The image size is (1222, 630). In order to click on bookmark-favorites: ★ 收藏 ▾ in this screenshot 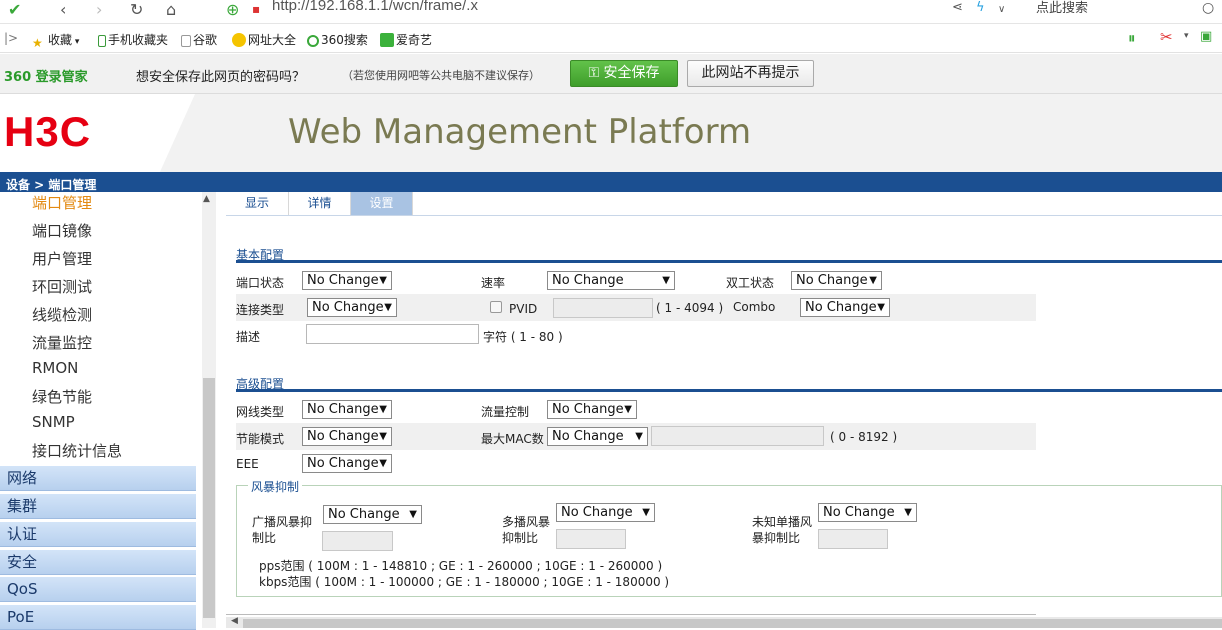, I will do `click(55, 40)`.